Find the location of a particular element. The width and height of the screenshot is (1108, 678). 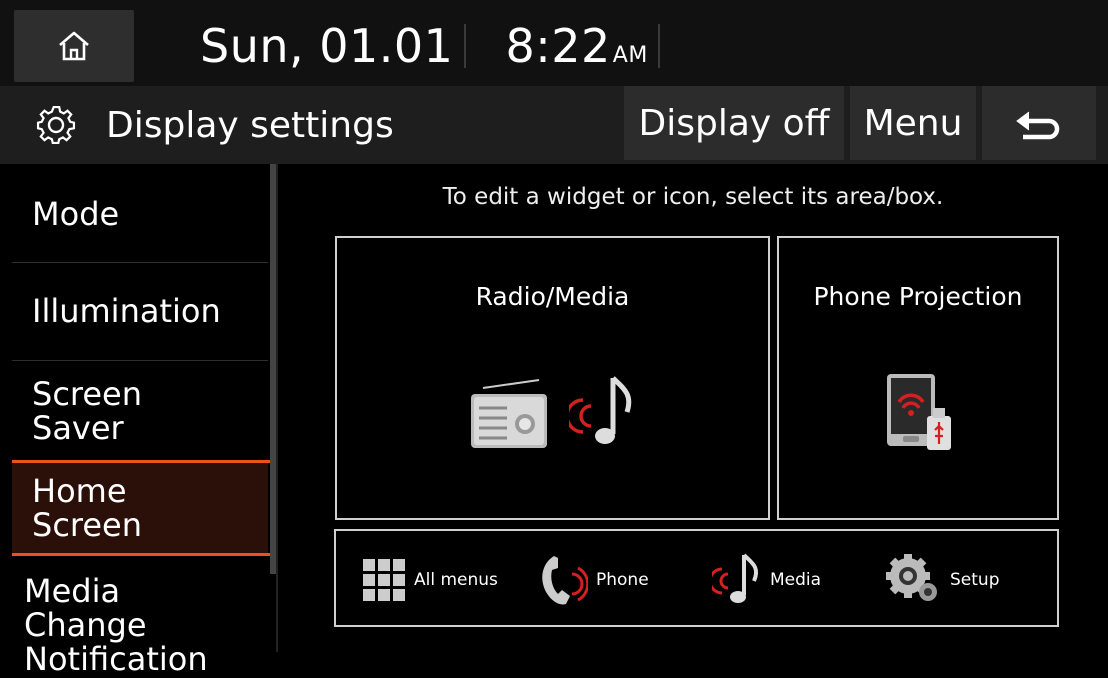

phone-projection-icon is located at coordinates (919, 412).